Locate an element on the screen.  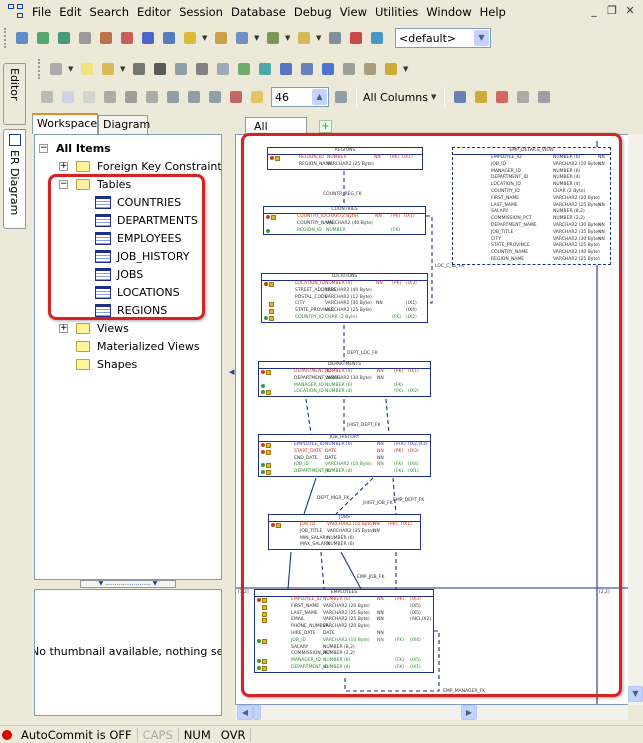
profile-select: <default> ▼ is located at coordinates (443, 38).